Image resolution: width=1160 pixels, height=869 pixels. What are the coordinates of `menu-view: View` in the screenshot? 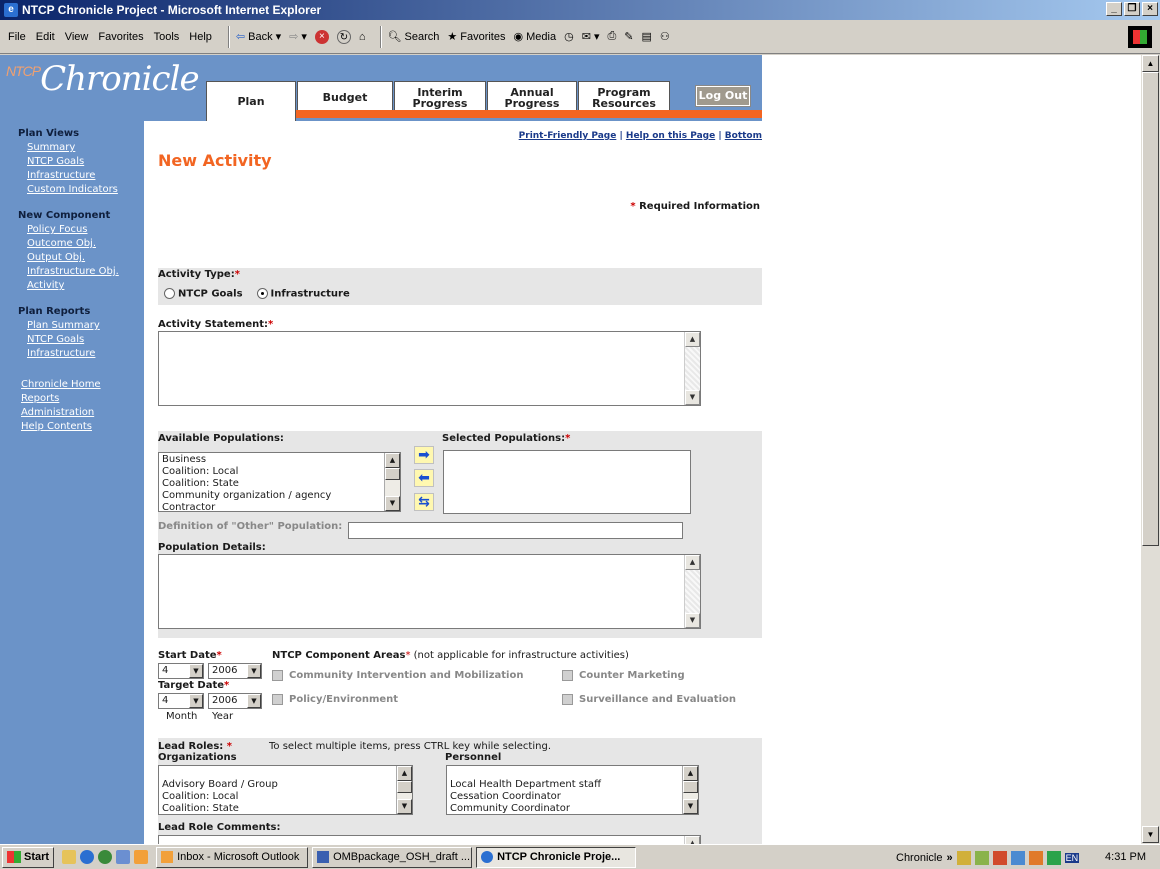 It's located at (77, 37).